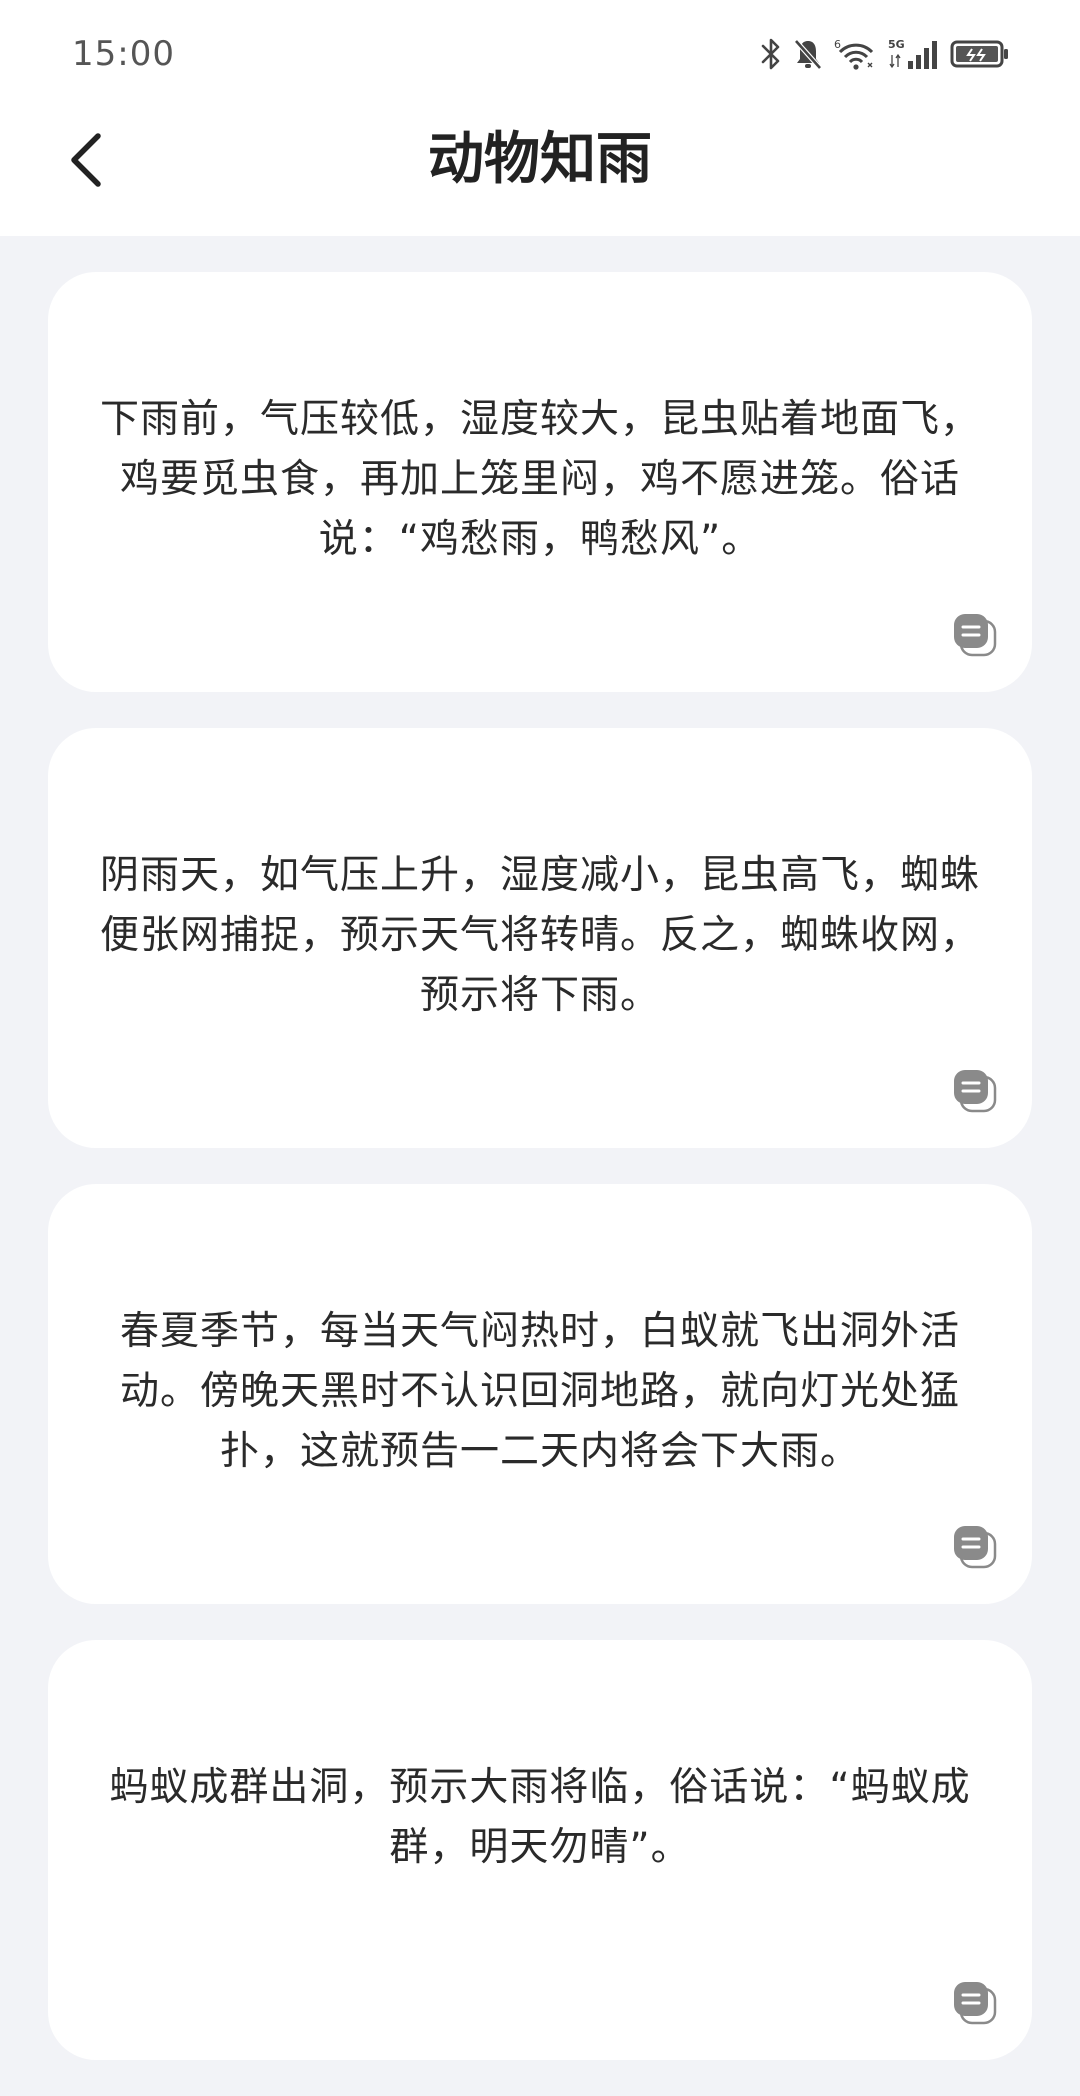 This screenshot has height=2096, width=1080. I want to click on back-button, so click(86, 160).